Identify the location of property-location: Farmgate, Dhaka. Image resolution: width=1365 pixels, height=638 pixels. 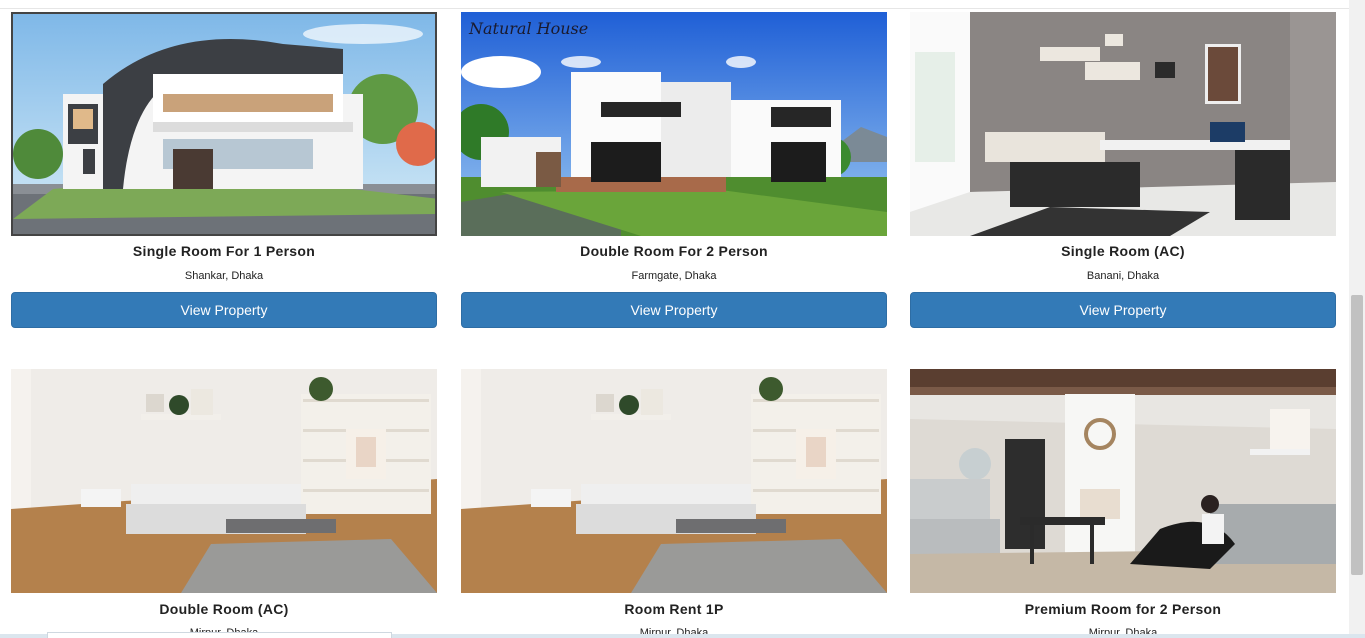
(674, 276).